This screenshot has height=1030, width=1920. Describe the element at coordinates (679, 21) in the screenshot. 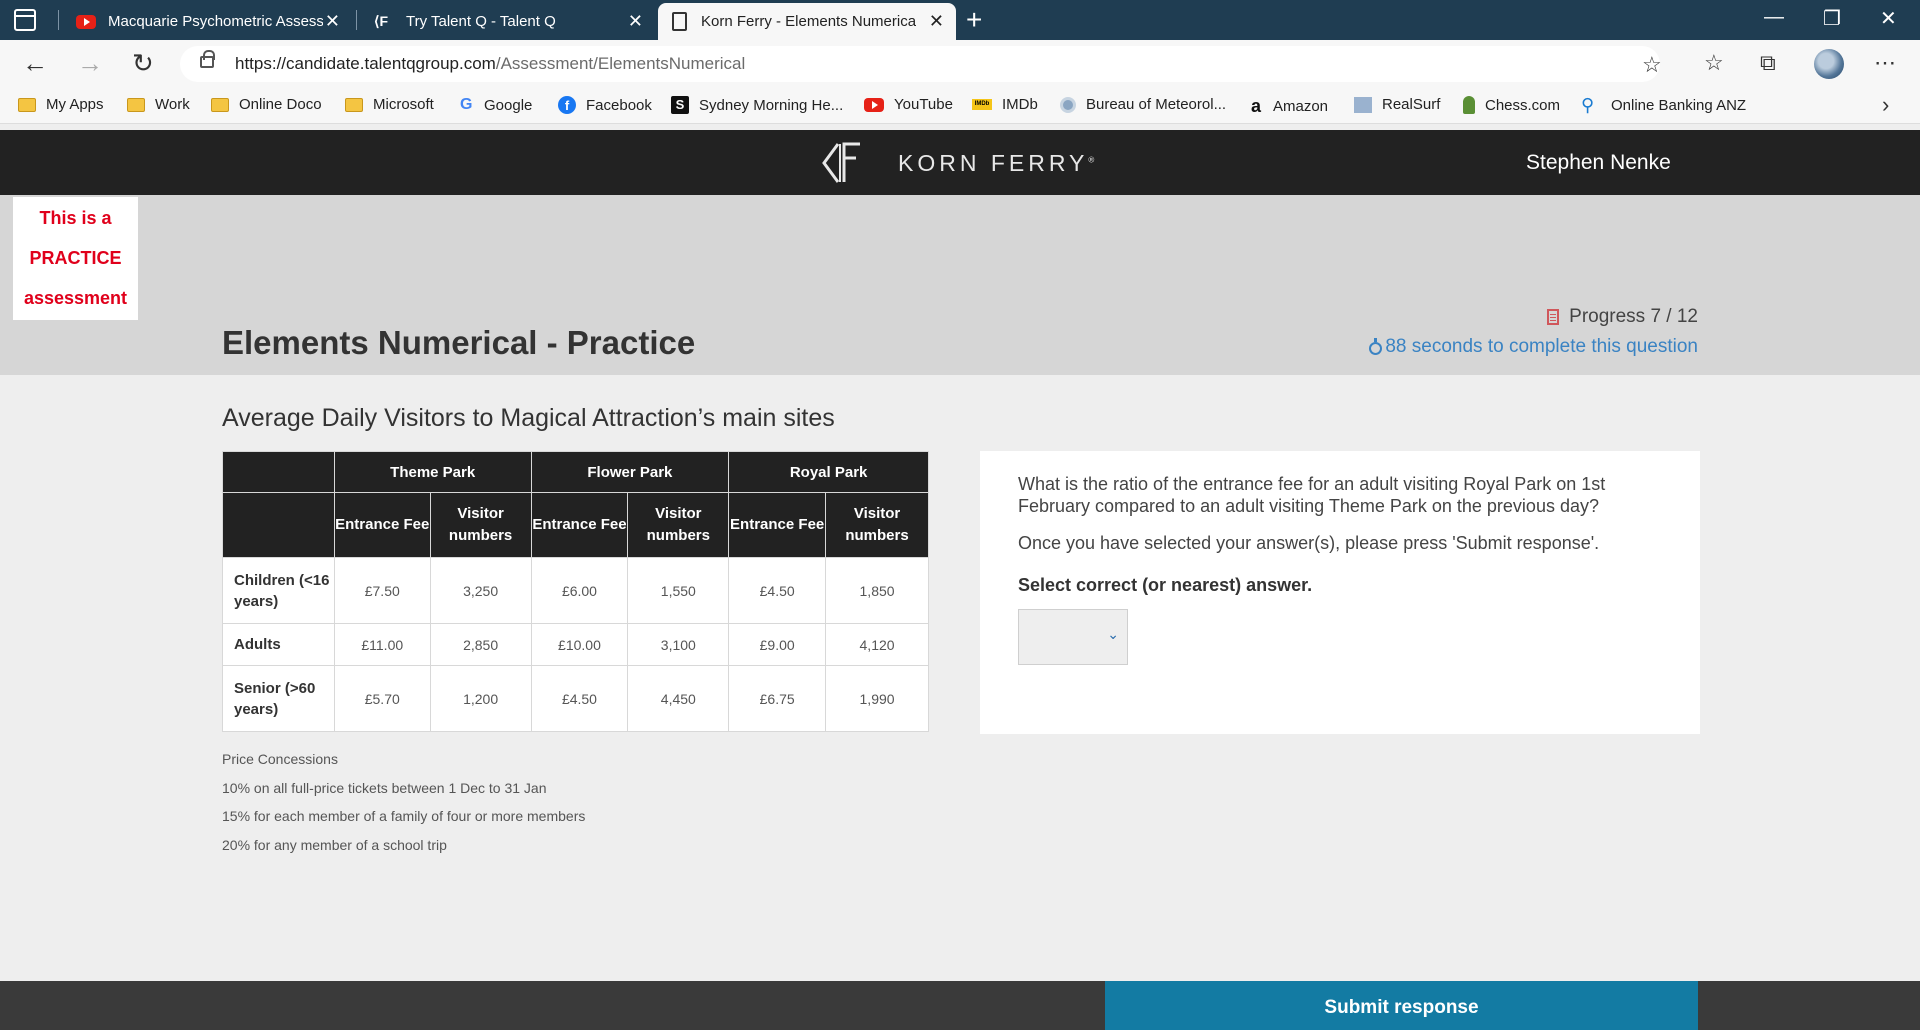

I see `document-icon` at that location.